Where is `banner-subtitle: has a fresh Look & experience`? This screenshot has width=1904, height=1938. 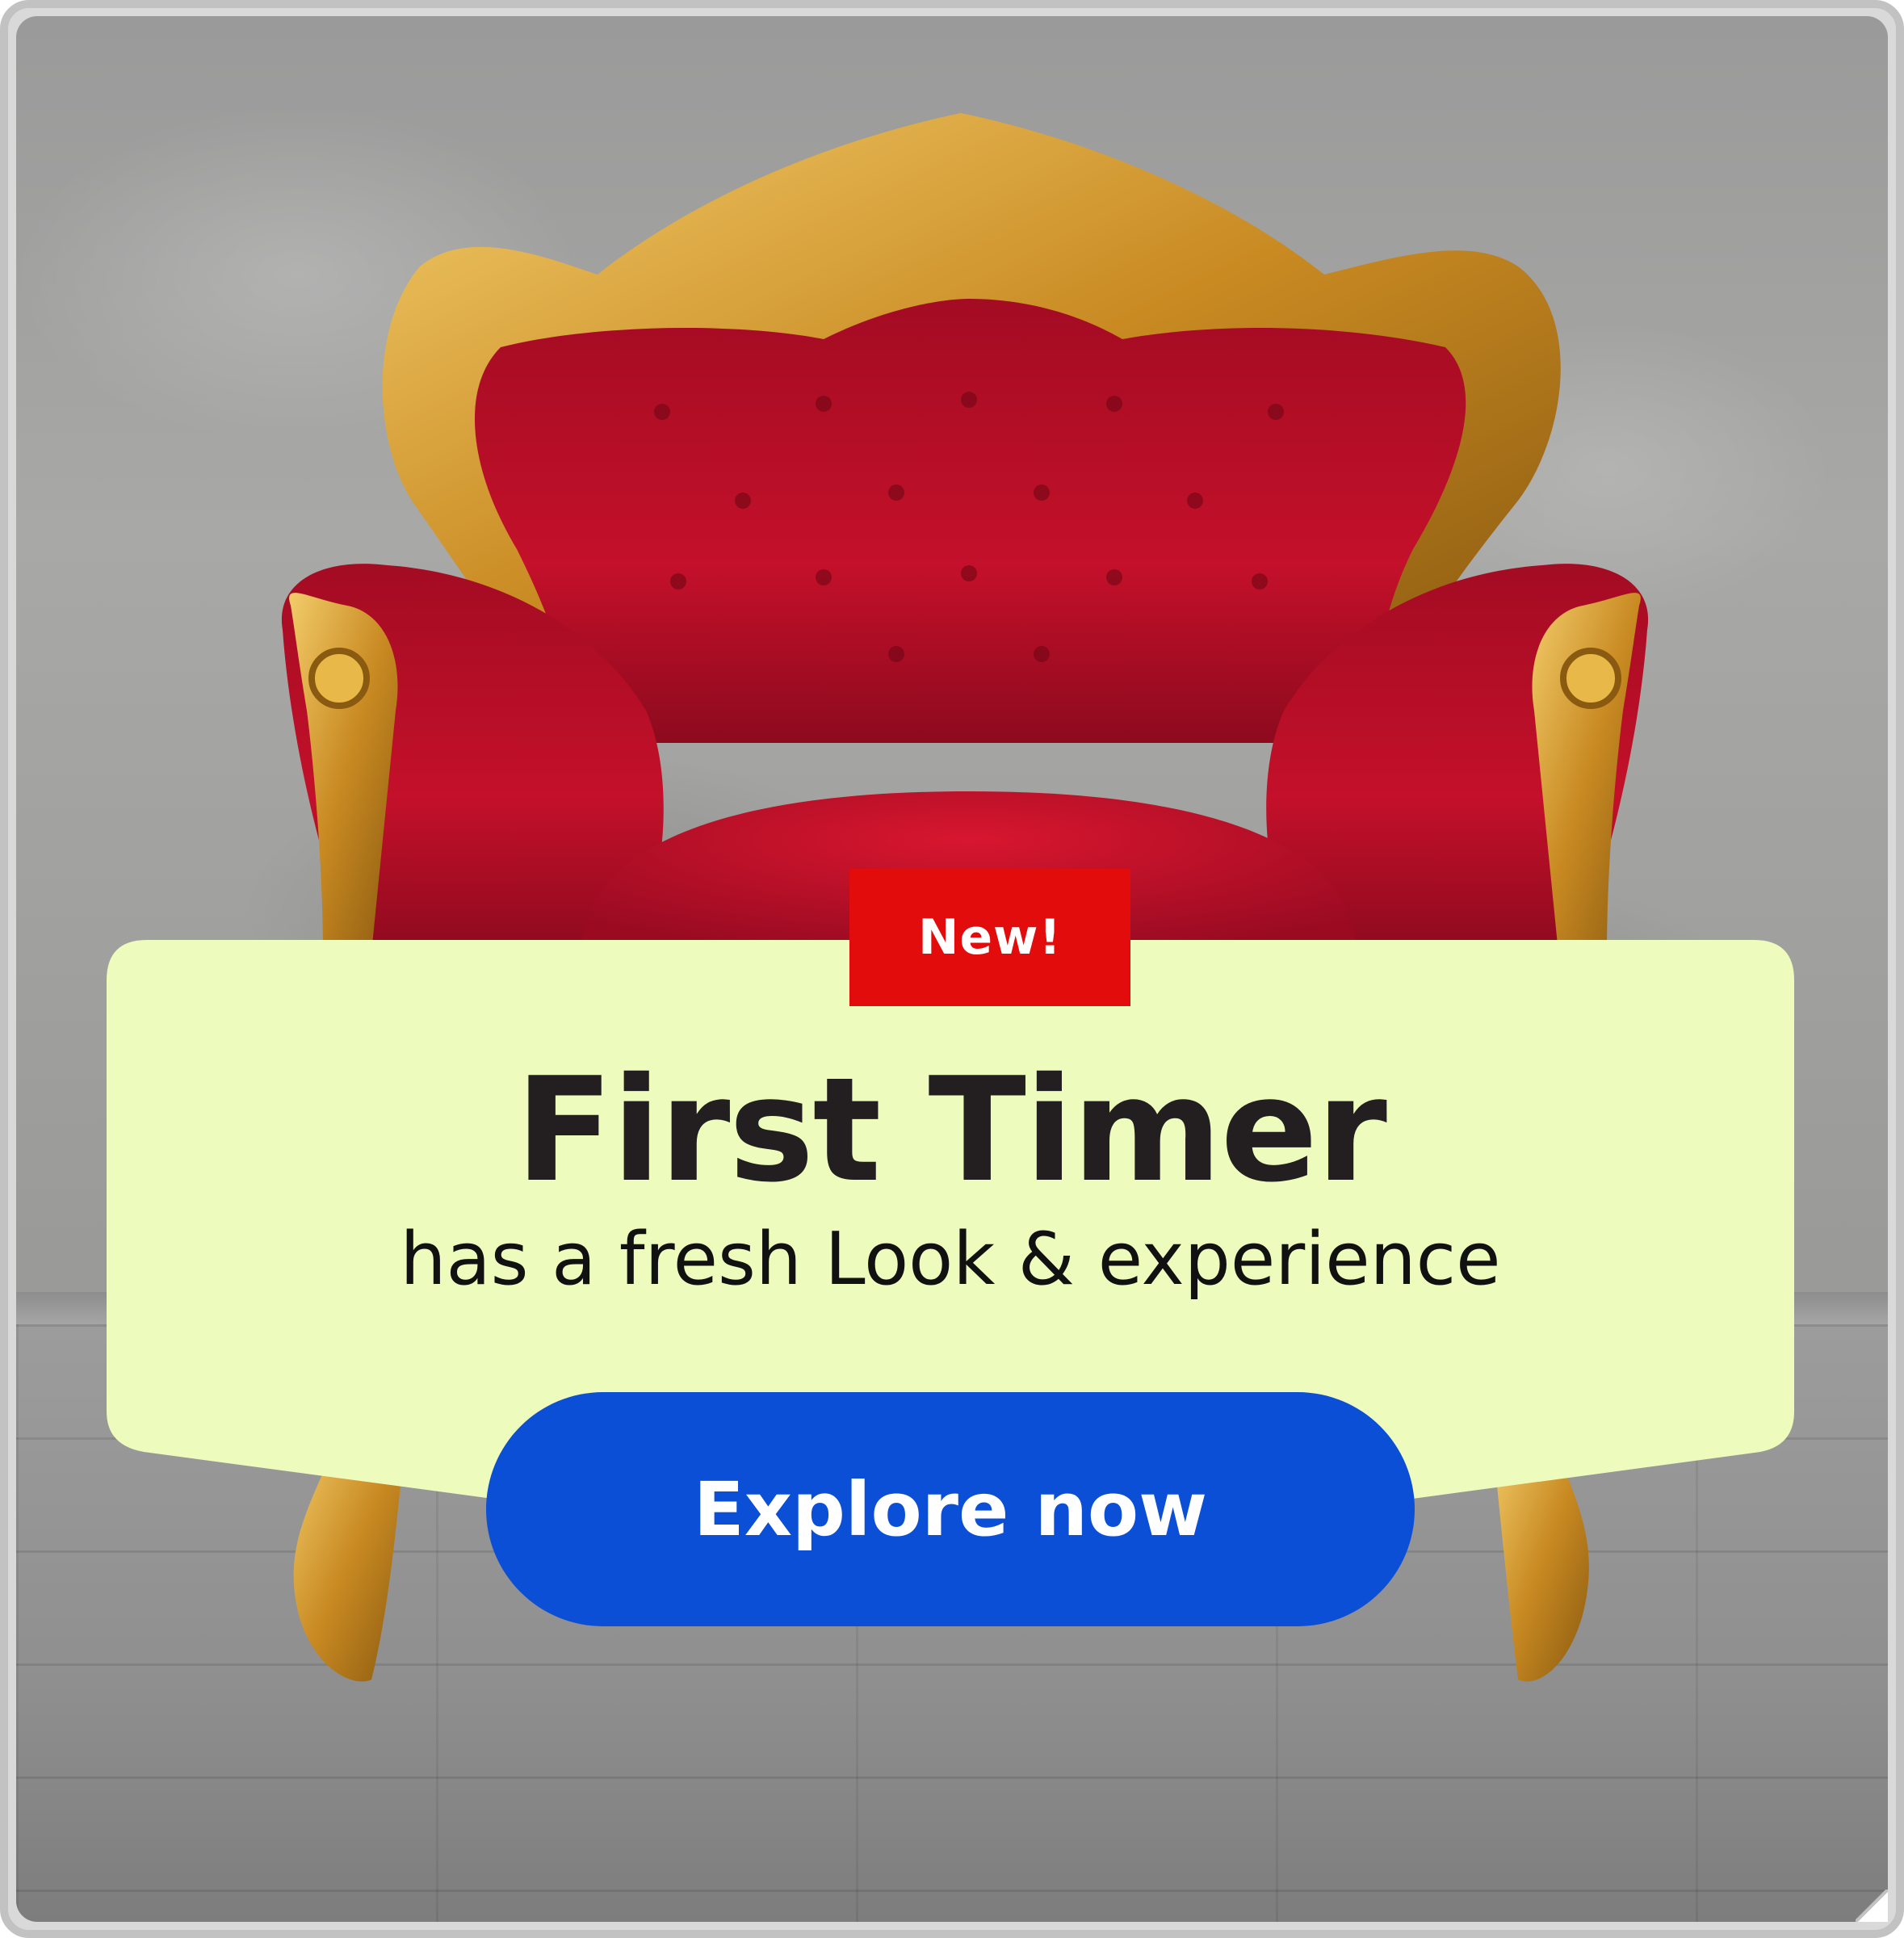
banner-subtitle: has a fresh Look & experience is located at coordinates (951, 1260).